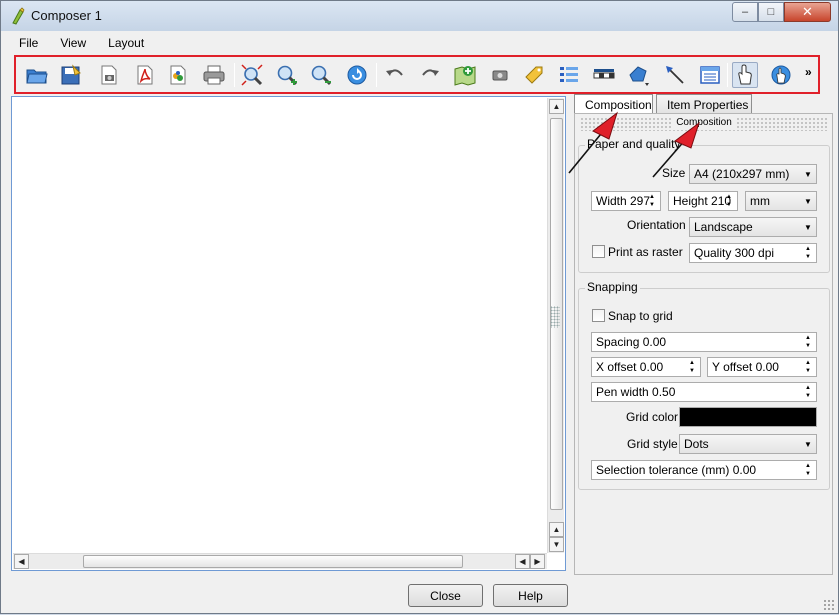 The image size is (839, 615). I want to click on add-shape-icon, so click(639, 75).